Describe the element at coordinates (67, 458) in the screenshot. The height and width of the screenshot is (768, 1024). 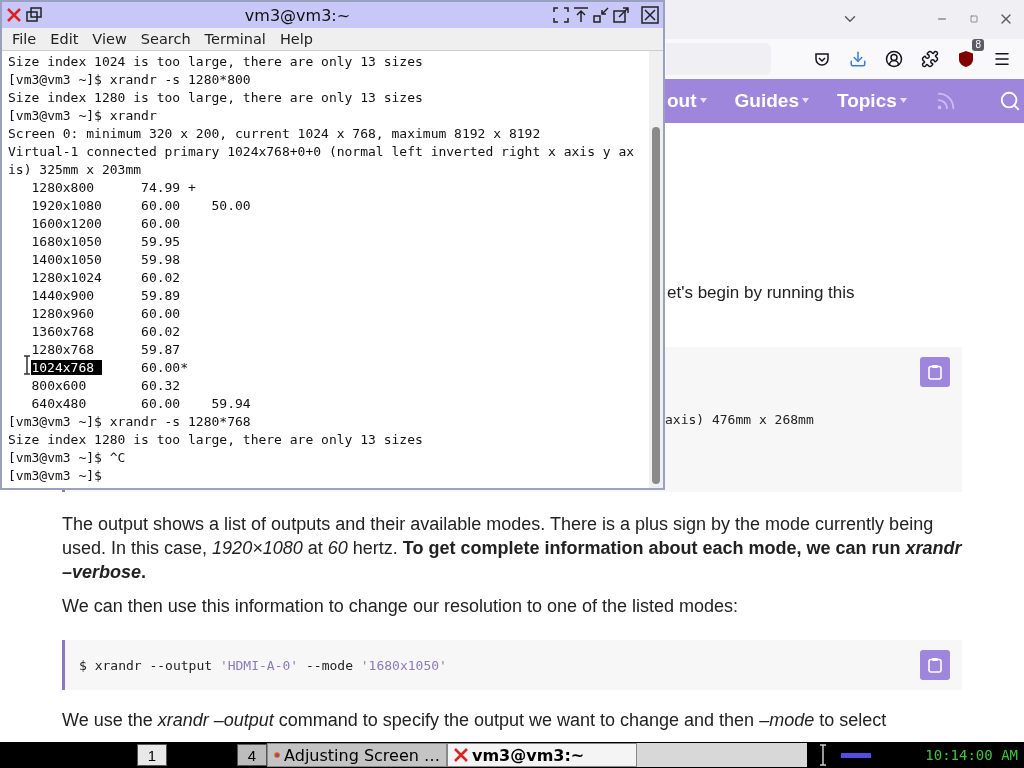
I see `terminal-line: [vm3@vm3 ~]$ ^C` at that location.